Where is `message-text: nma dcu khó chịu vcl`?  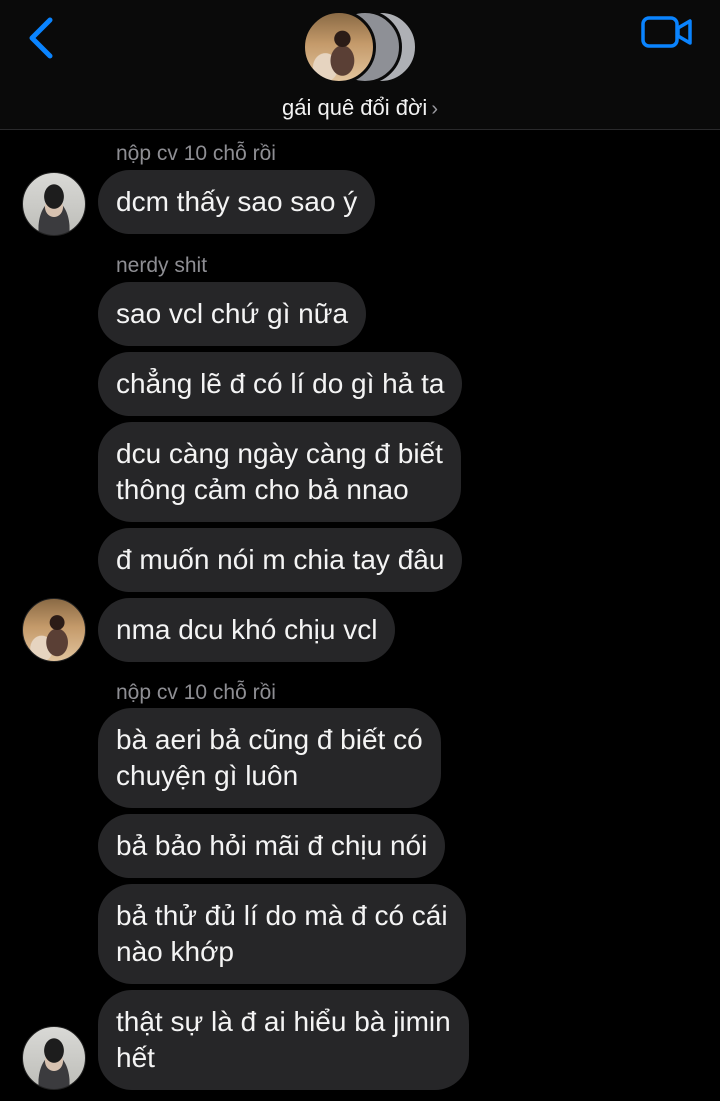 message-text: nma dcu khó chịu vcl is located at coordinates (247, 629).